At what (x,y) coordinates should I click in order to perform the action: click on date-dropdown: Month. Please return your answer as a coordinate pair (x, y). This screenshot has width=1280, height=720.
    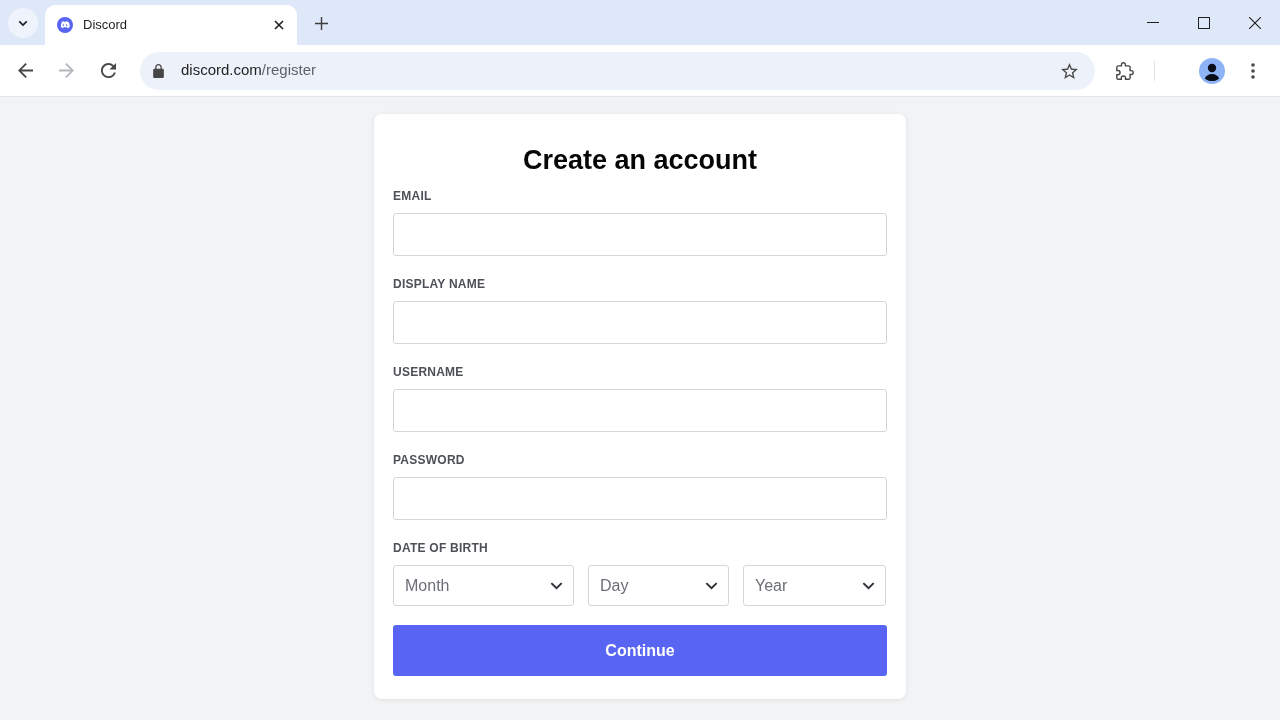
    Looking at the image, I should click on (483, 585).